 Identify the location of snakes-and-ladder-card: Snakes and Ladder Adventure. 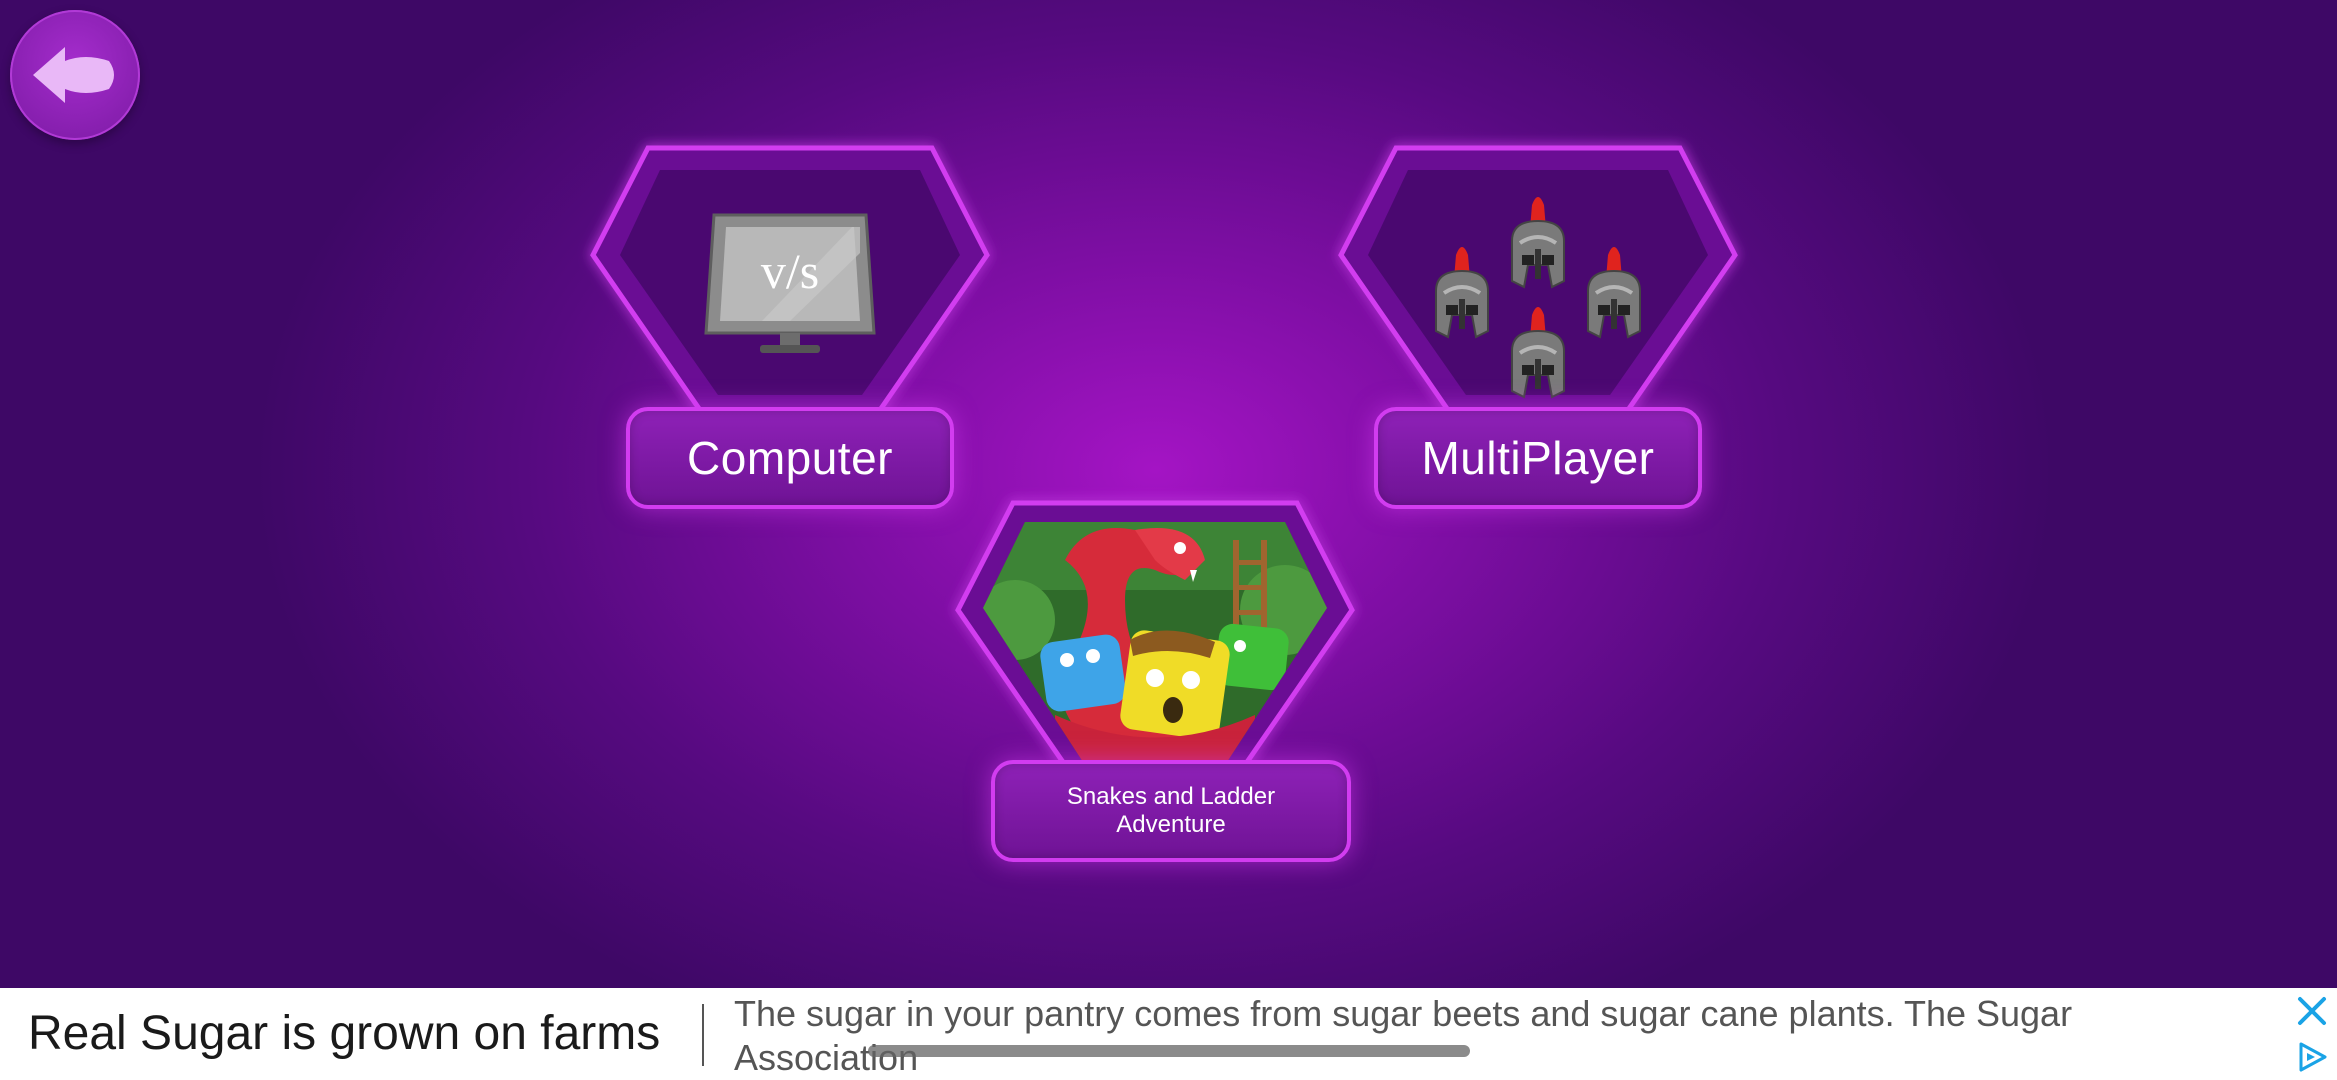
(1155, 681).